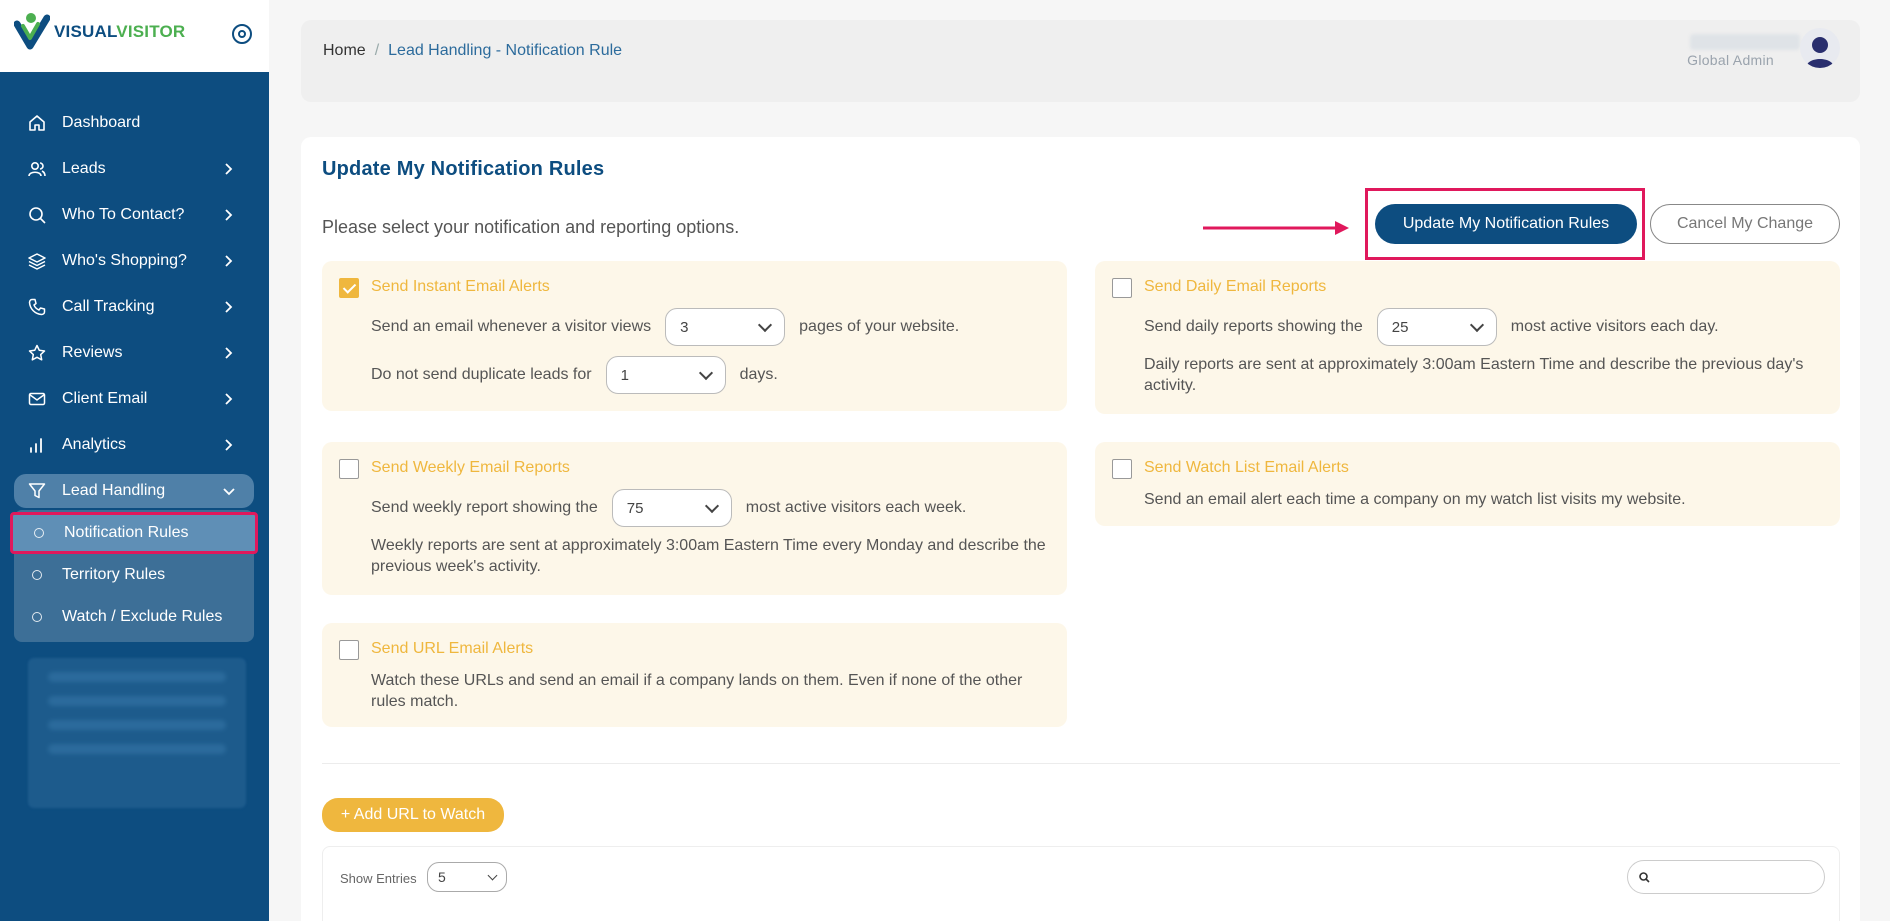 The width and height of the screenshot is (1890, 921). I want to click on sidebar-item-who-to-contact: Who To Contact?, so click(134, 215).